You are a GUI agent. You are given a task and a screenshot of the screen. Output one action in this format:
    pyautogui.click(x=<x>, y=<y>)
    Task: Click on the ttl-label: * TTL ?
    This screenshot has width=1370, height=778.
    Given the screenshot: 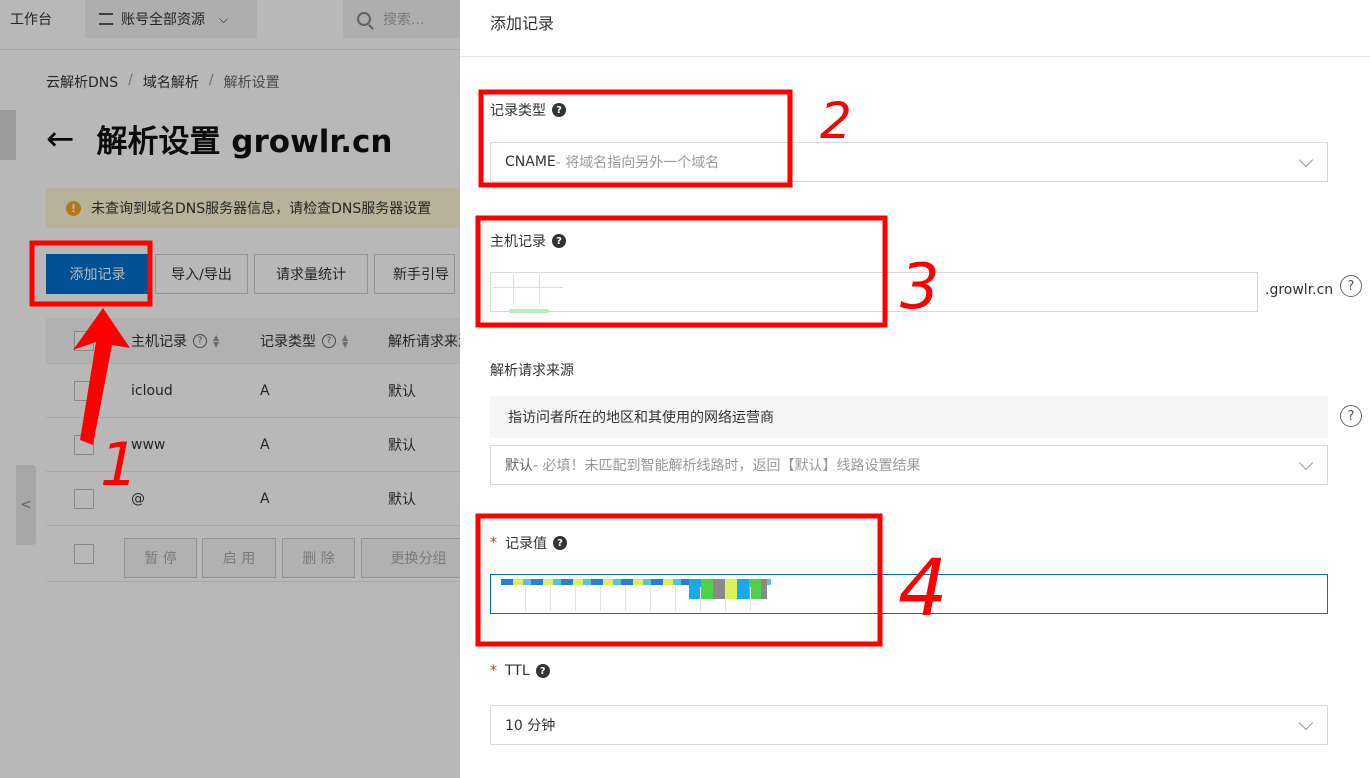 What is the action you would take?
    pyautogui.click(x=520, y=671)
    